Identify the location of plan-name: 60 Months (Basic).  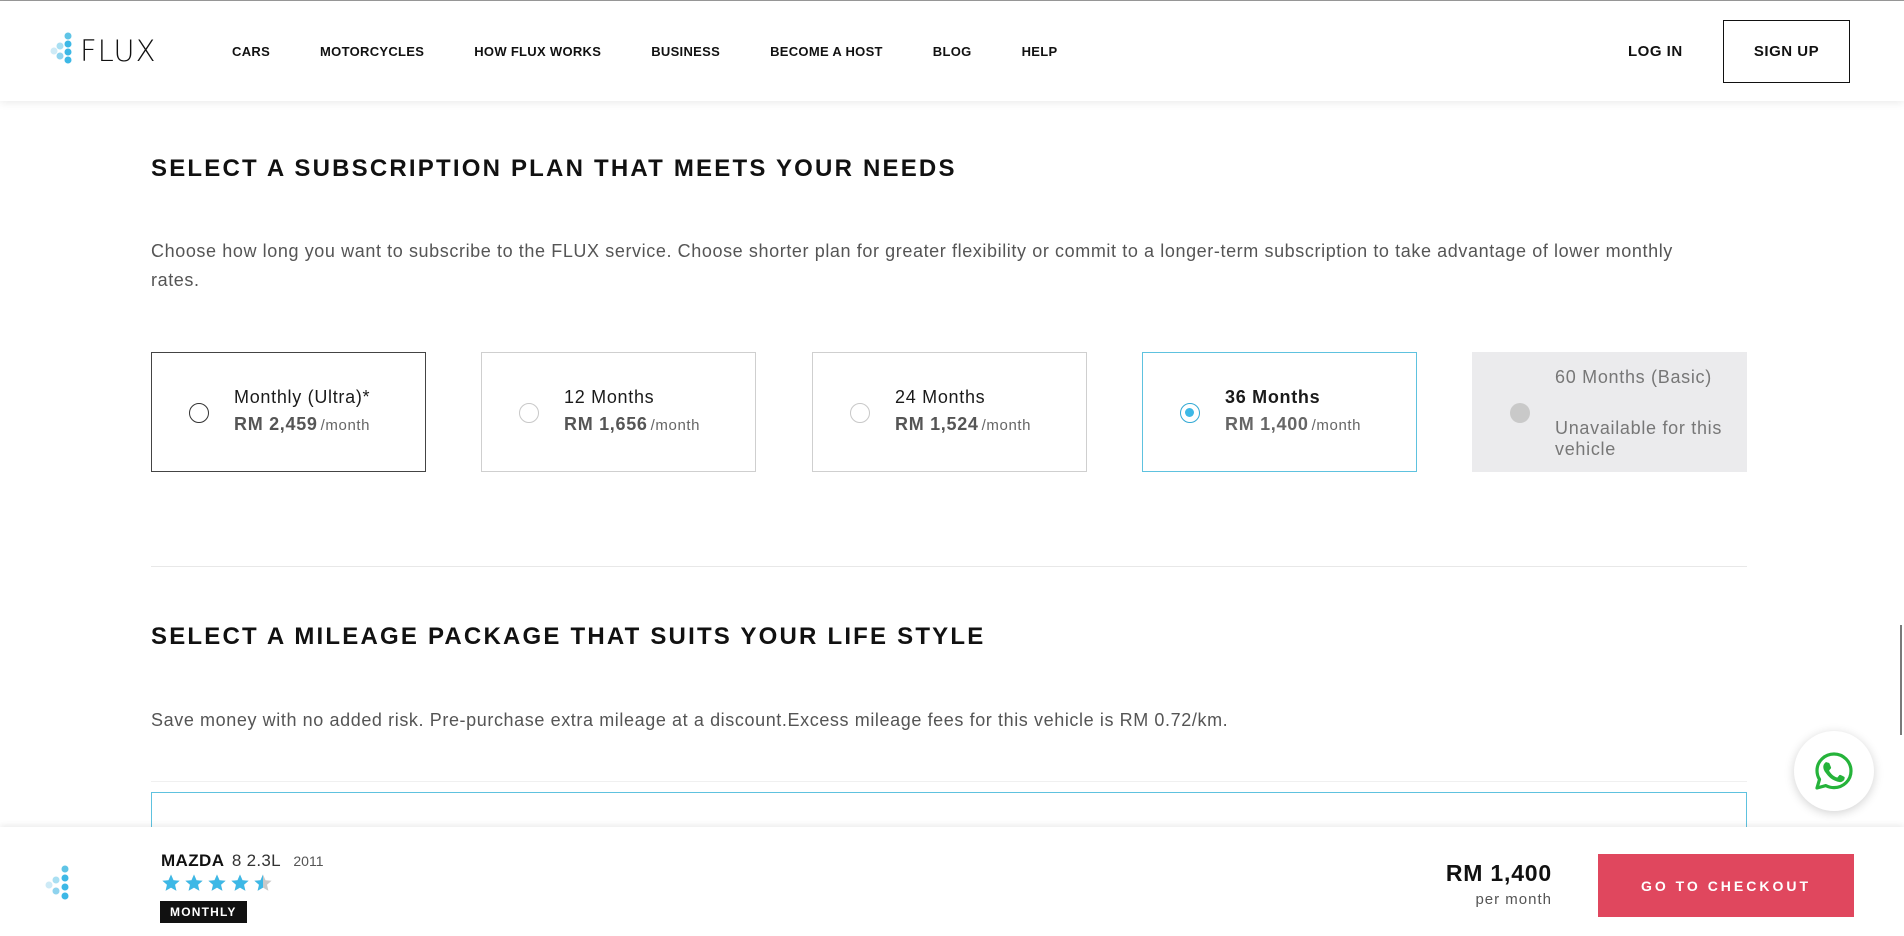
(1633, 377).